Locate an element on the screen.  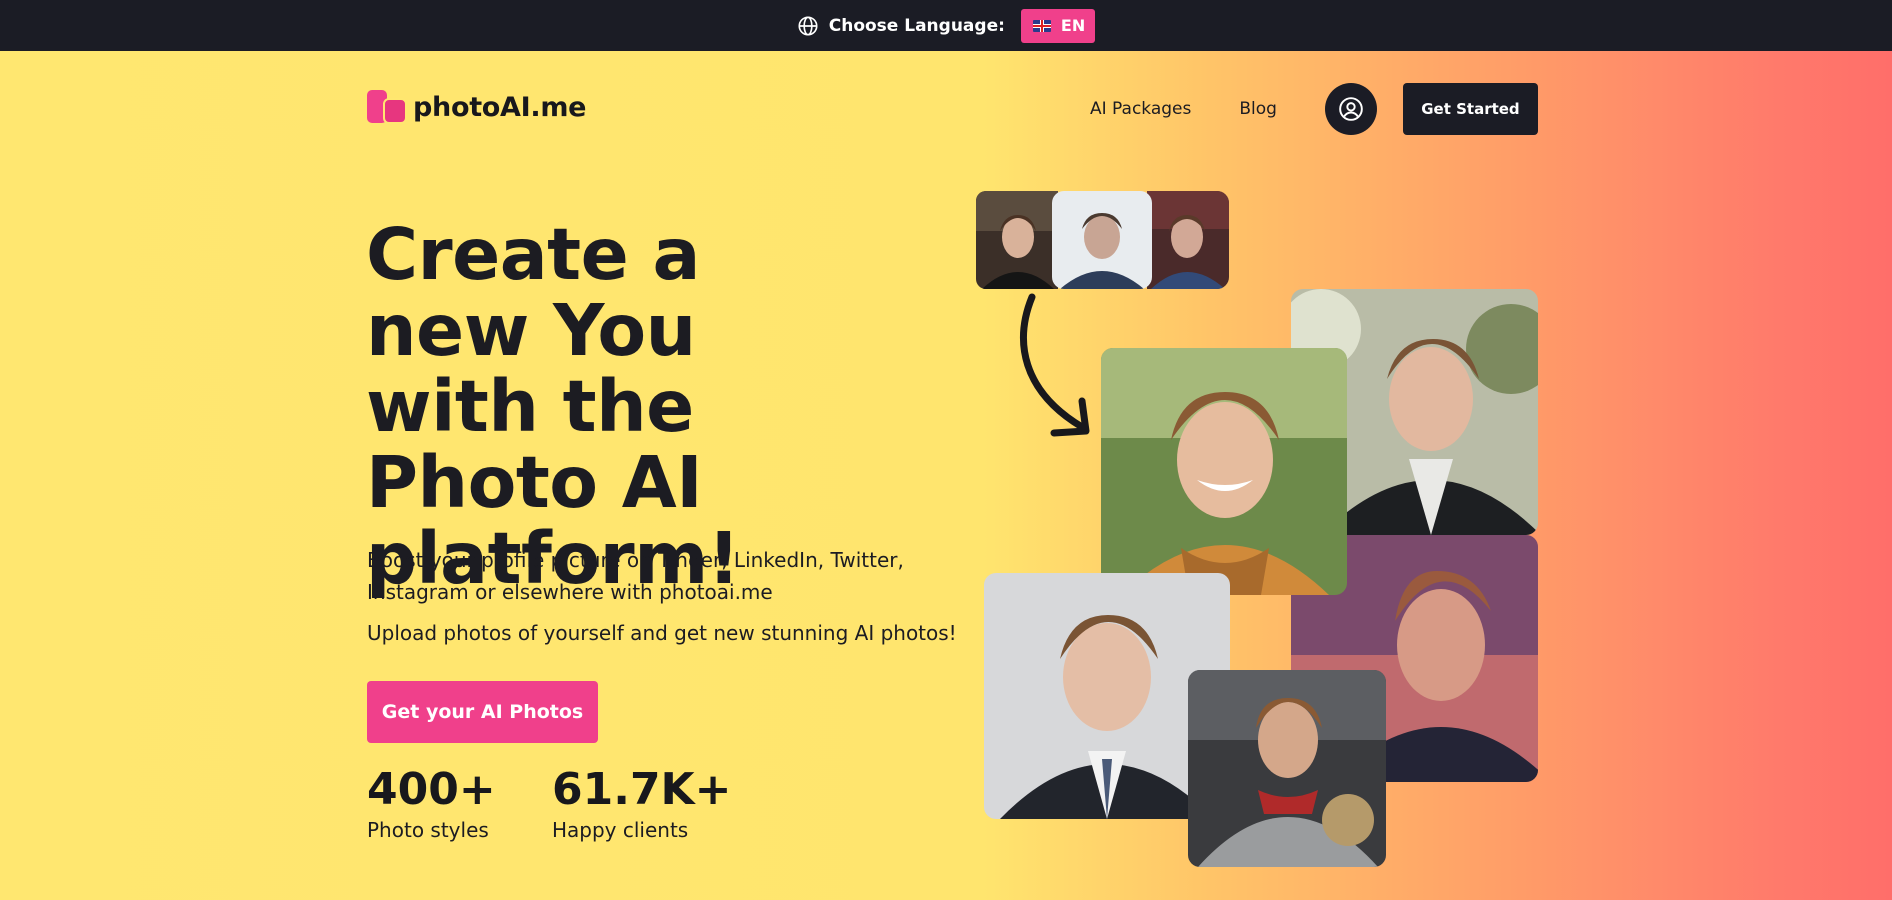
get-started-button: Get Started is located at coordinates (1470, 109).